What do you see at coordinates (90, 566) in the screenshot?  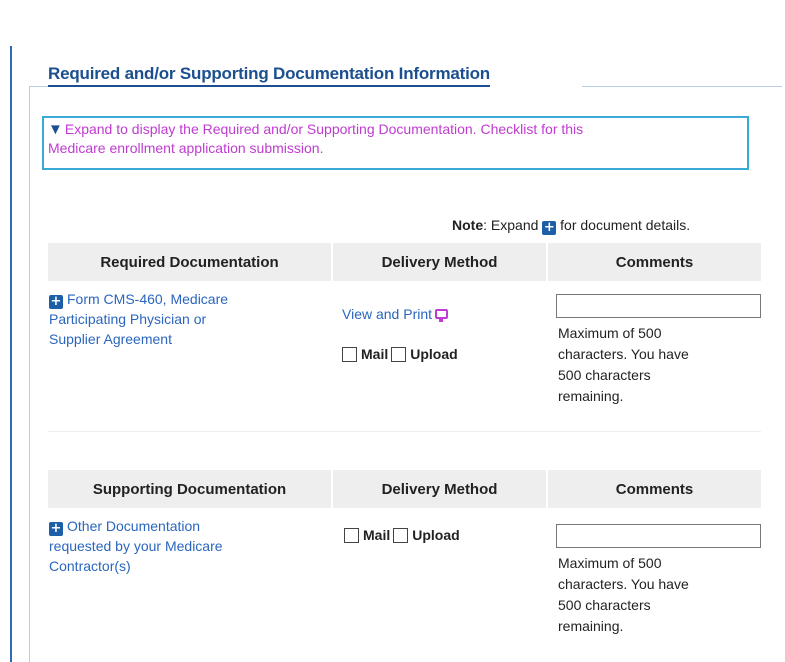 I see `doc-line: Contractor(s)` at bounding box center [90, 566].